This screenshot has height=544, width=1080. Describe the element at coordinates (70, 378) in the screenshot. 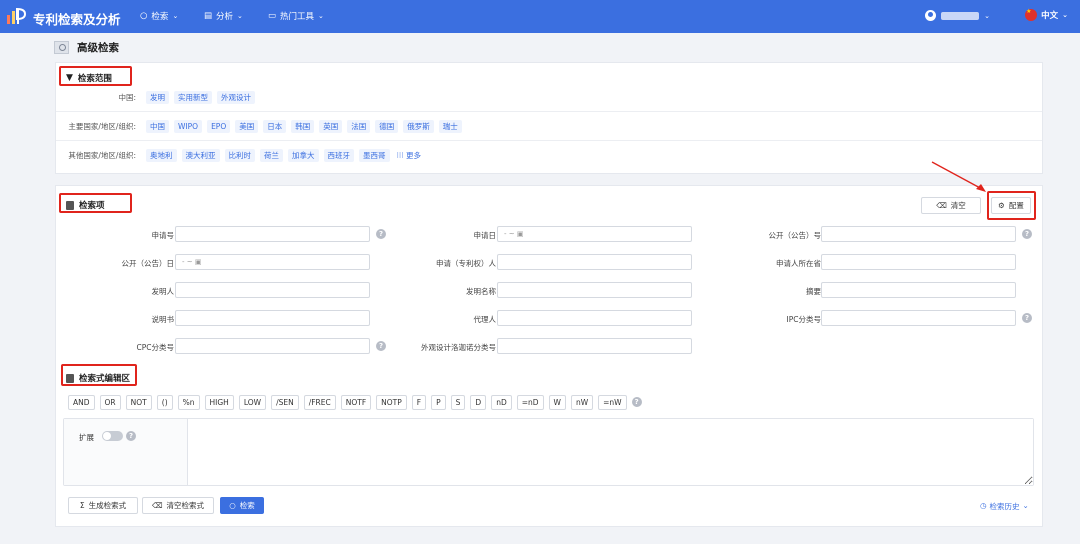

I see `document-icon` at that location.